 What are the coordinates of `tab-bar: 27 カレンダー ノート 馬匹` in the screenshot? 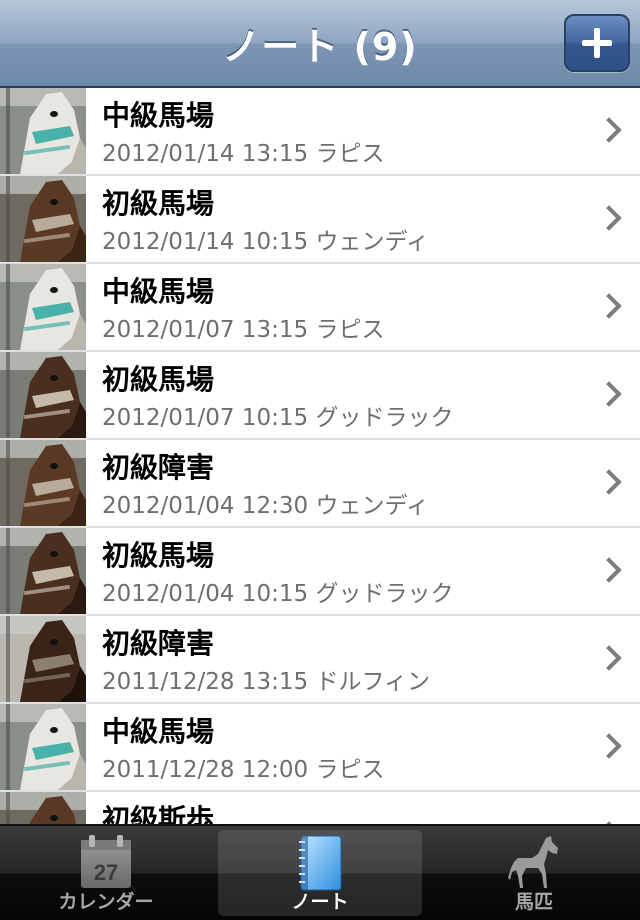 It's located at (320, 872).